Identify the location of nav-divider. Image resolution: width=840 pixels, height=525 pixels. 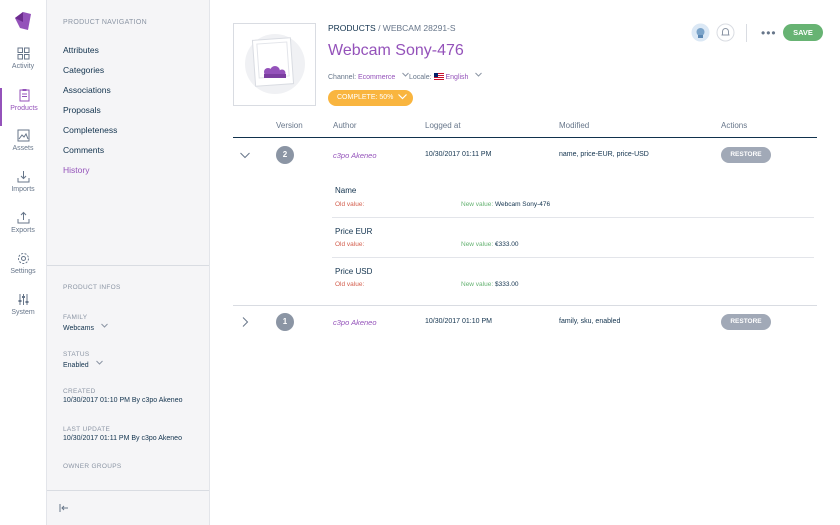
(128, 265).